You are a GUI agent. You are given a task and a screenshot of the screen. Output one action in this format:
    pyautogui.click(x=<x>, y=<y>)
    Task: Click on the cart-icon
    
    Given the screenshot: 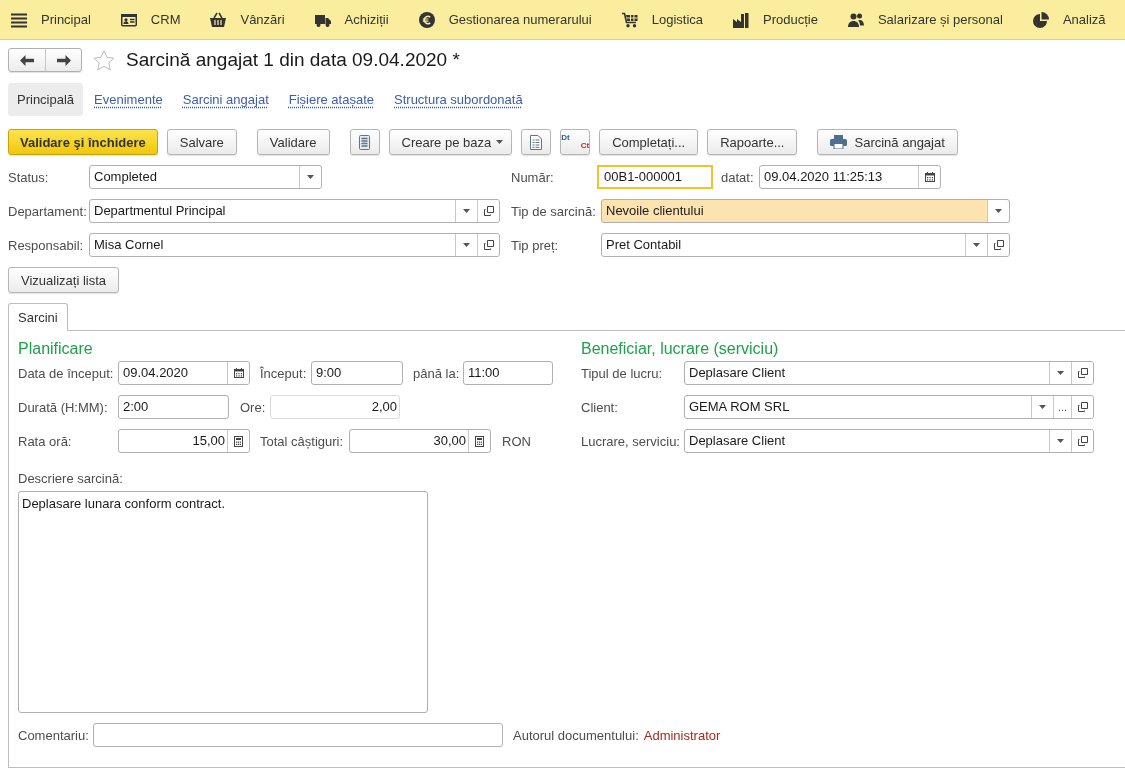 What is the action you would take?
    pyautogui.click(x=629, y=19)
    